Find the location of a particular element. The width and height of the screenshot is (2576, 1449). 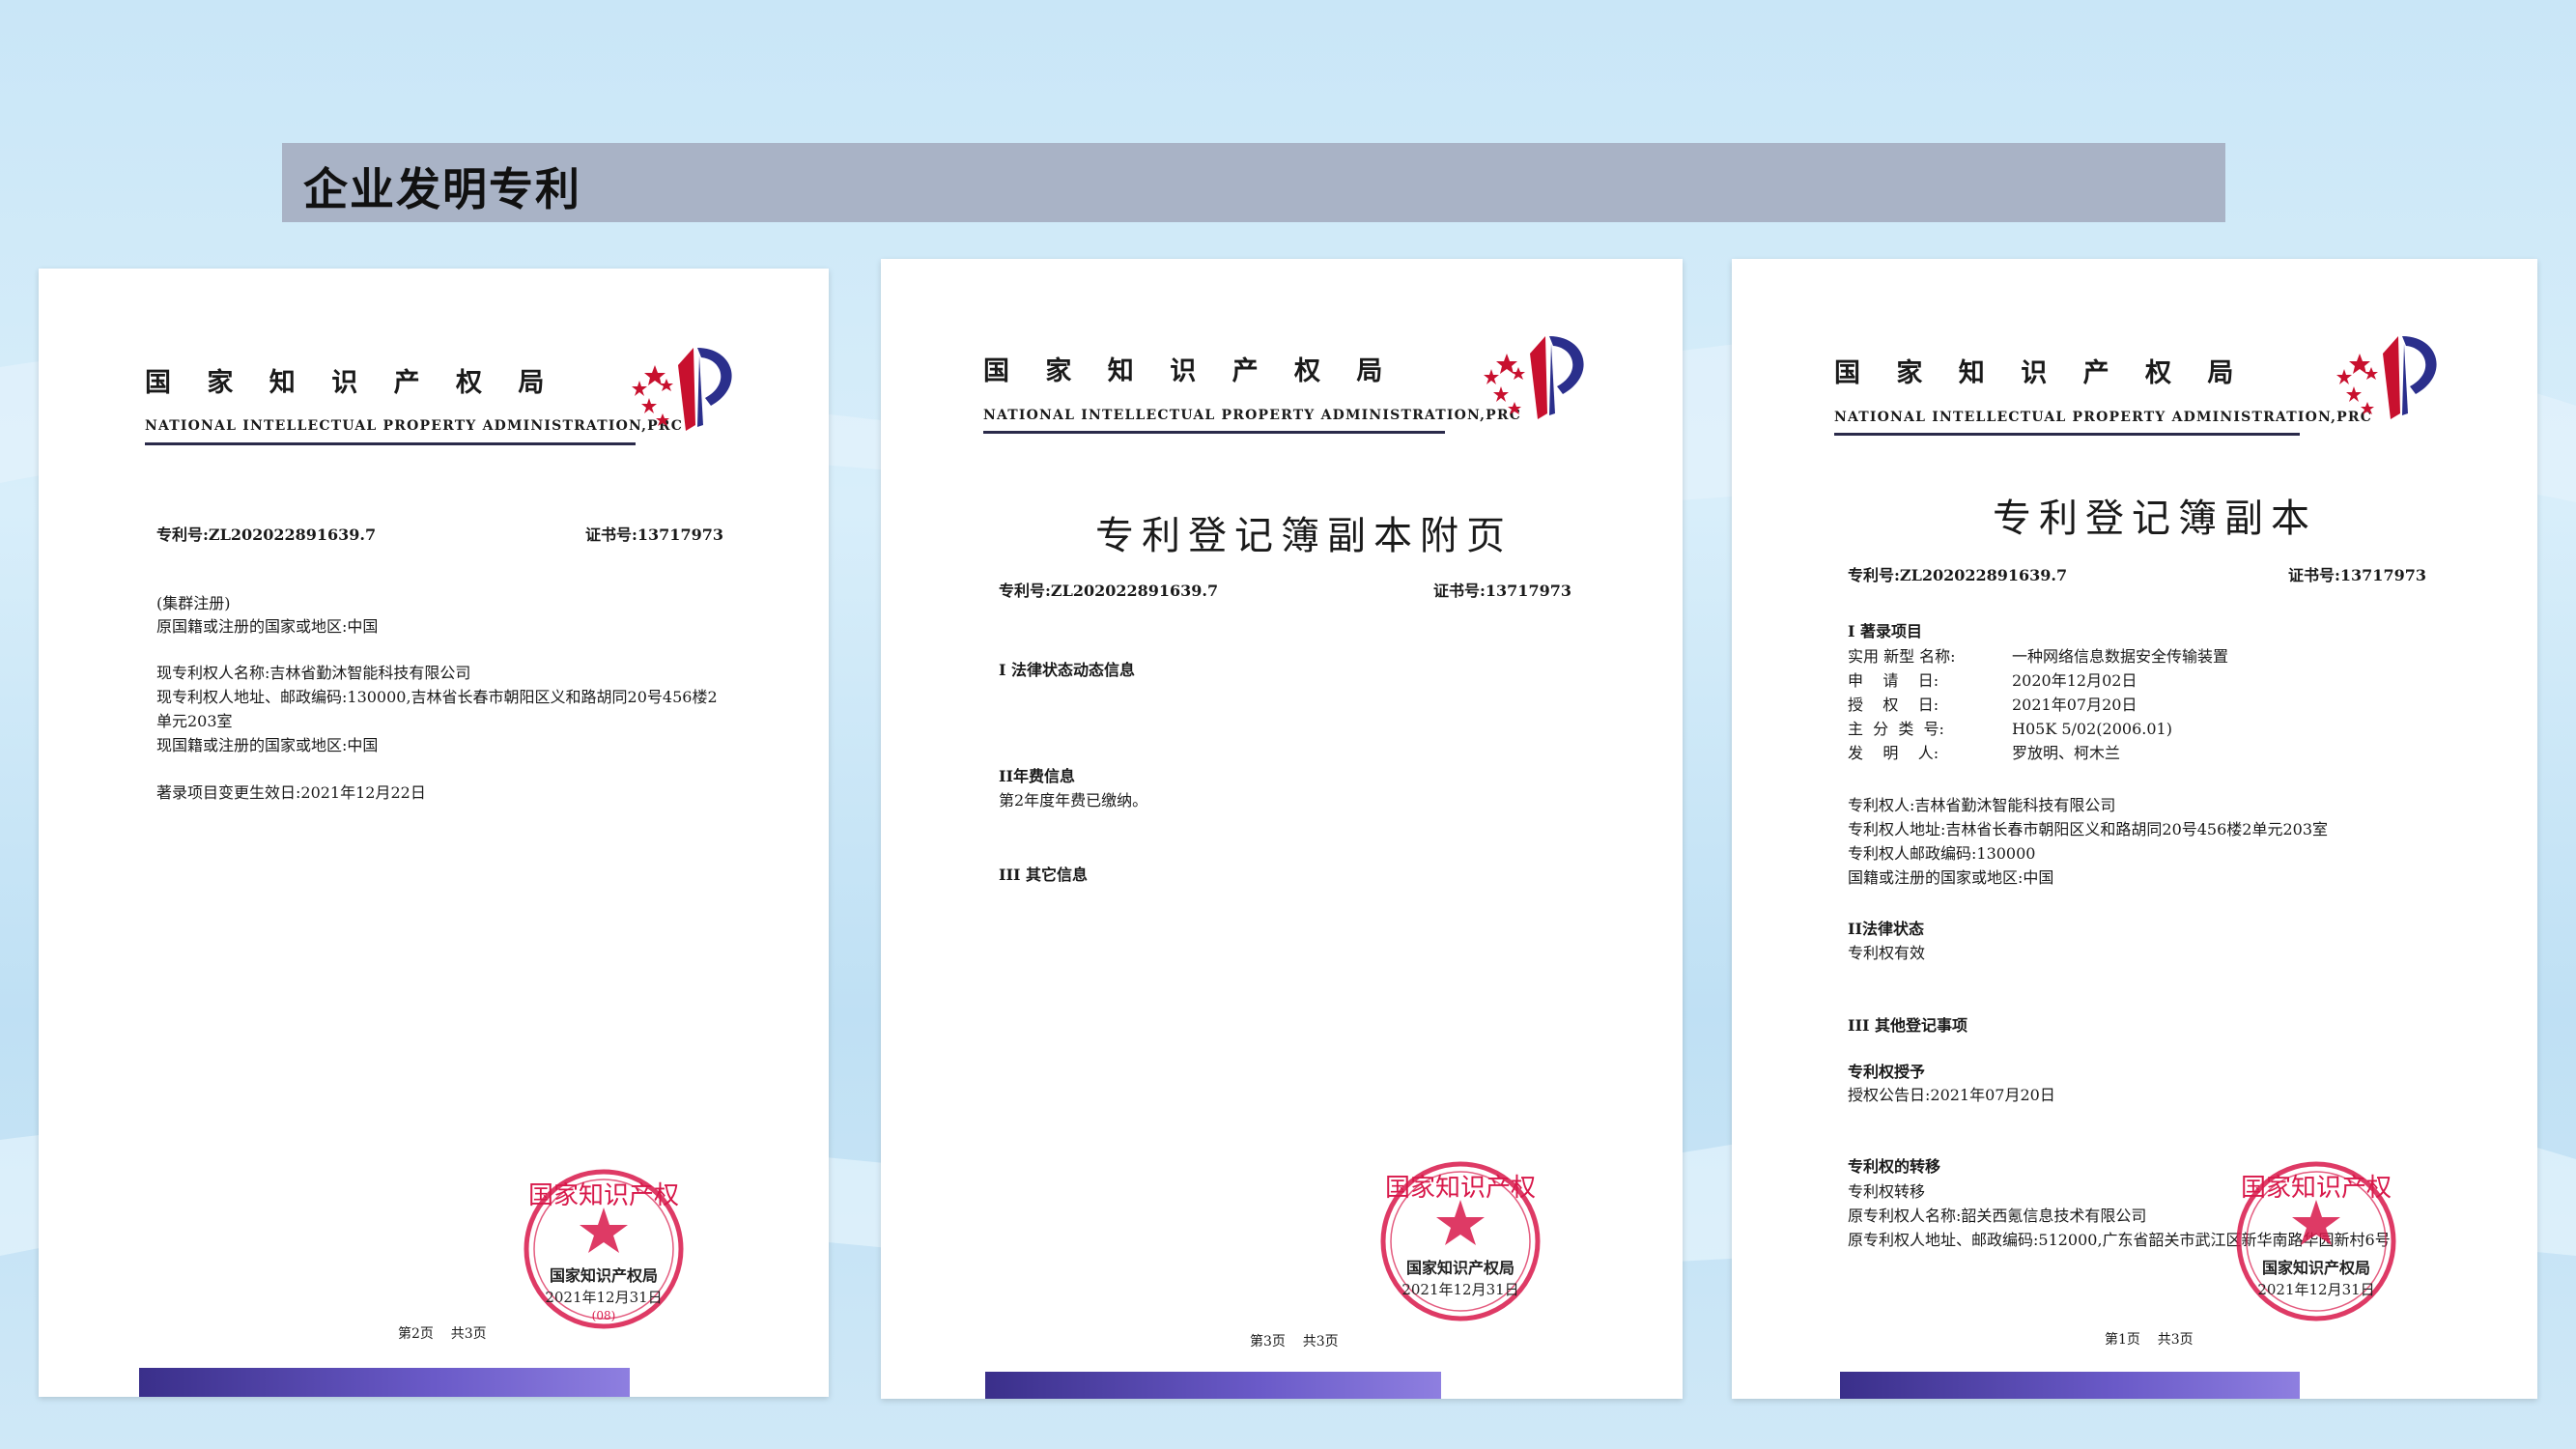

field-key: 主 分 类 号: is located at coordinates (1896, 729).